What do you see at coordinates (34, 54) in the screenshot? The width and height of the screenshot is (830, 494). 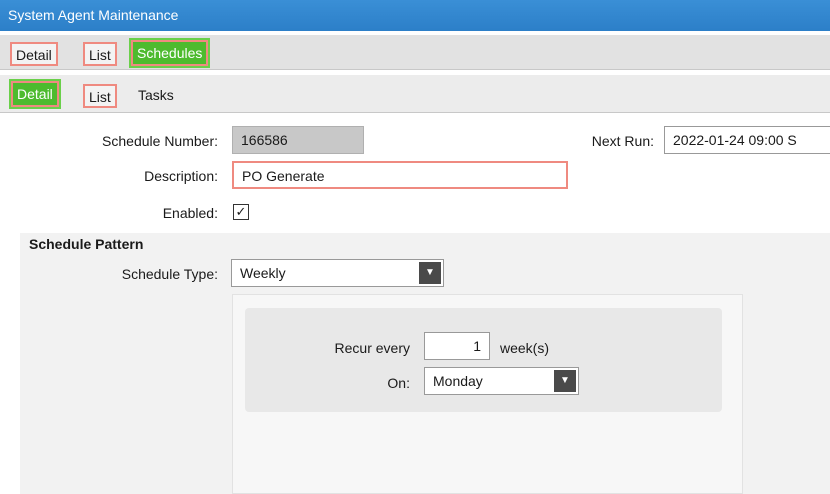 I see `tab-detail: Detail` at bounding box center [34, 54].